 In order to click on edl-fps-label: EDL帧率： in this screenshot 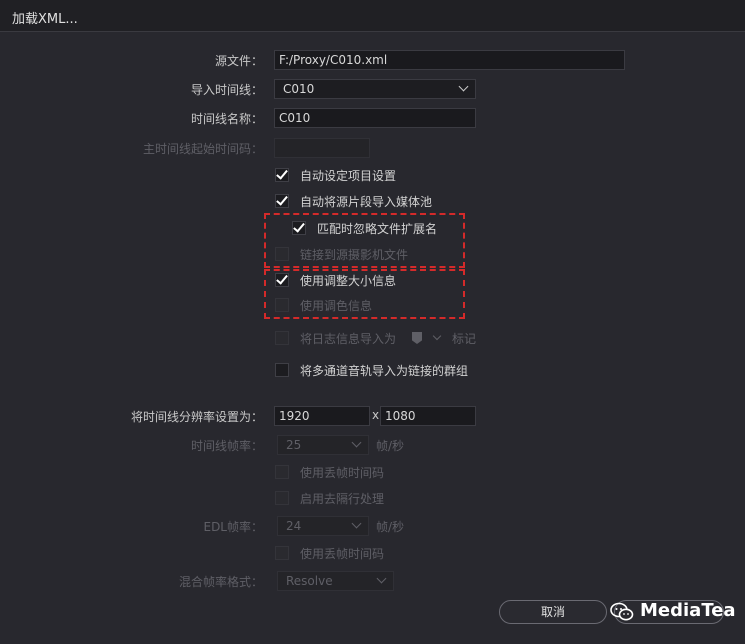, I will do `click(233, 527)`.